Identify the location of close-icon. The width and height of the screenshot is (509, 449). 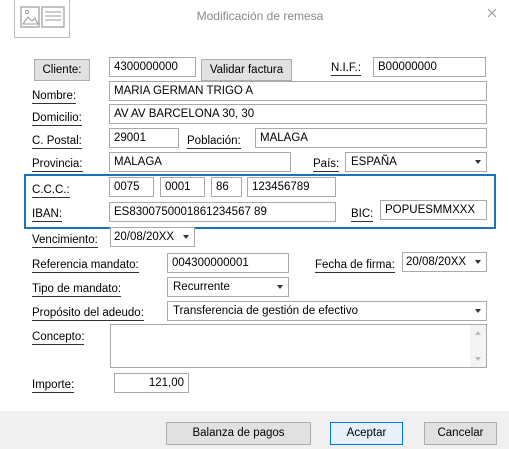
(492, 13).